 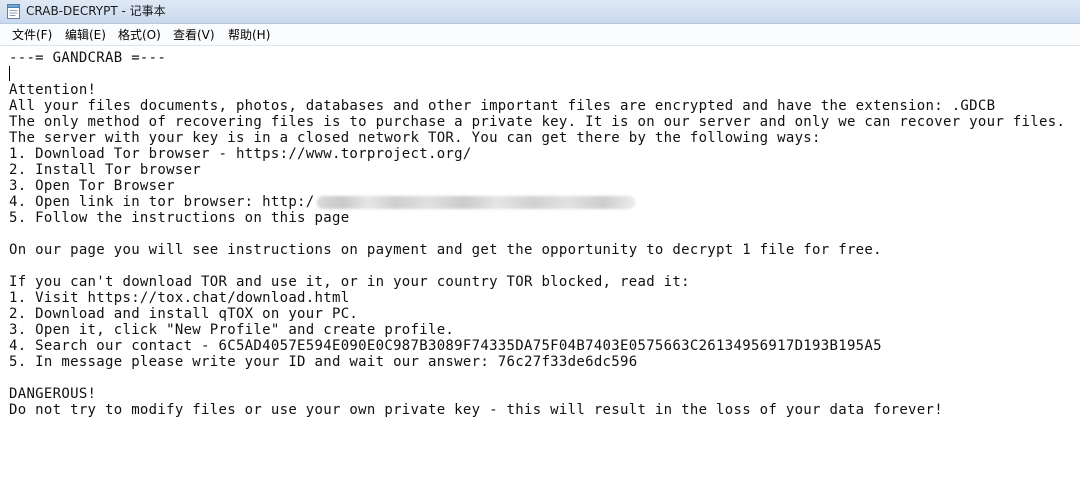 What do you see at coordinates (249, 35) in the screenshot?
I see `menu-help: 帮助(H)` at bounding box center [249, 35].